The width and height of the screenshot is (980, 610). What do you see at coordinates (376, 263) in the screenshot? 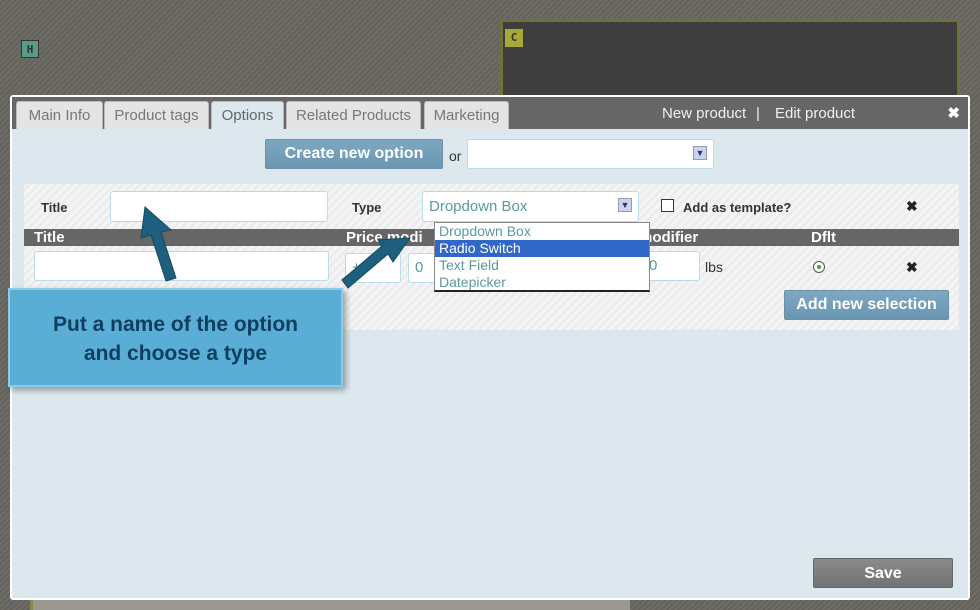
I see `arrow-to-type-icon` at bounding box center [376, 263].